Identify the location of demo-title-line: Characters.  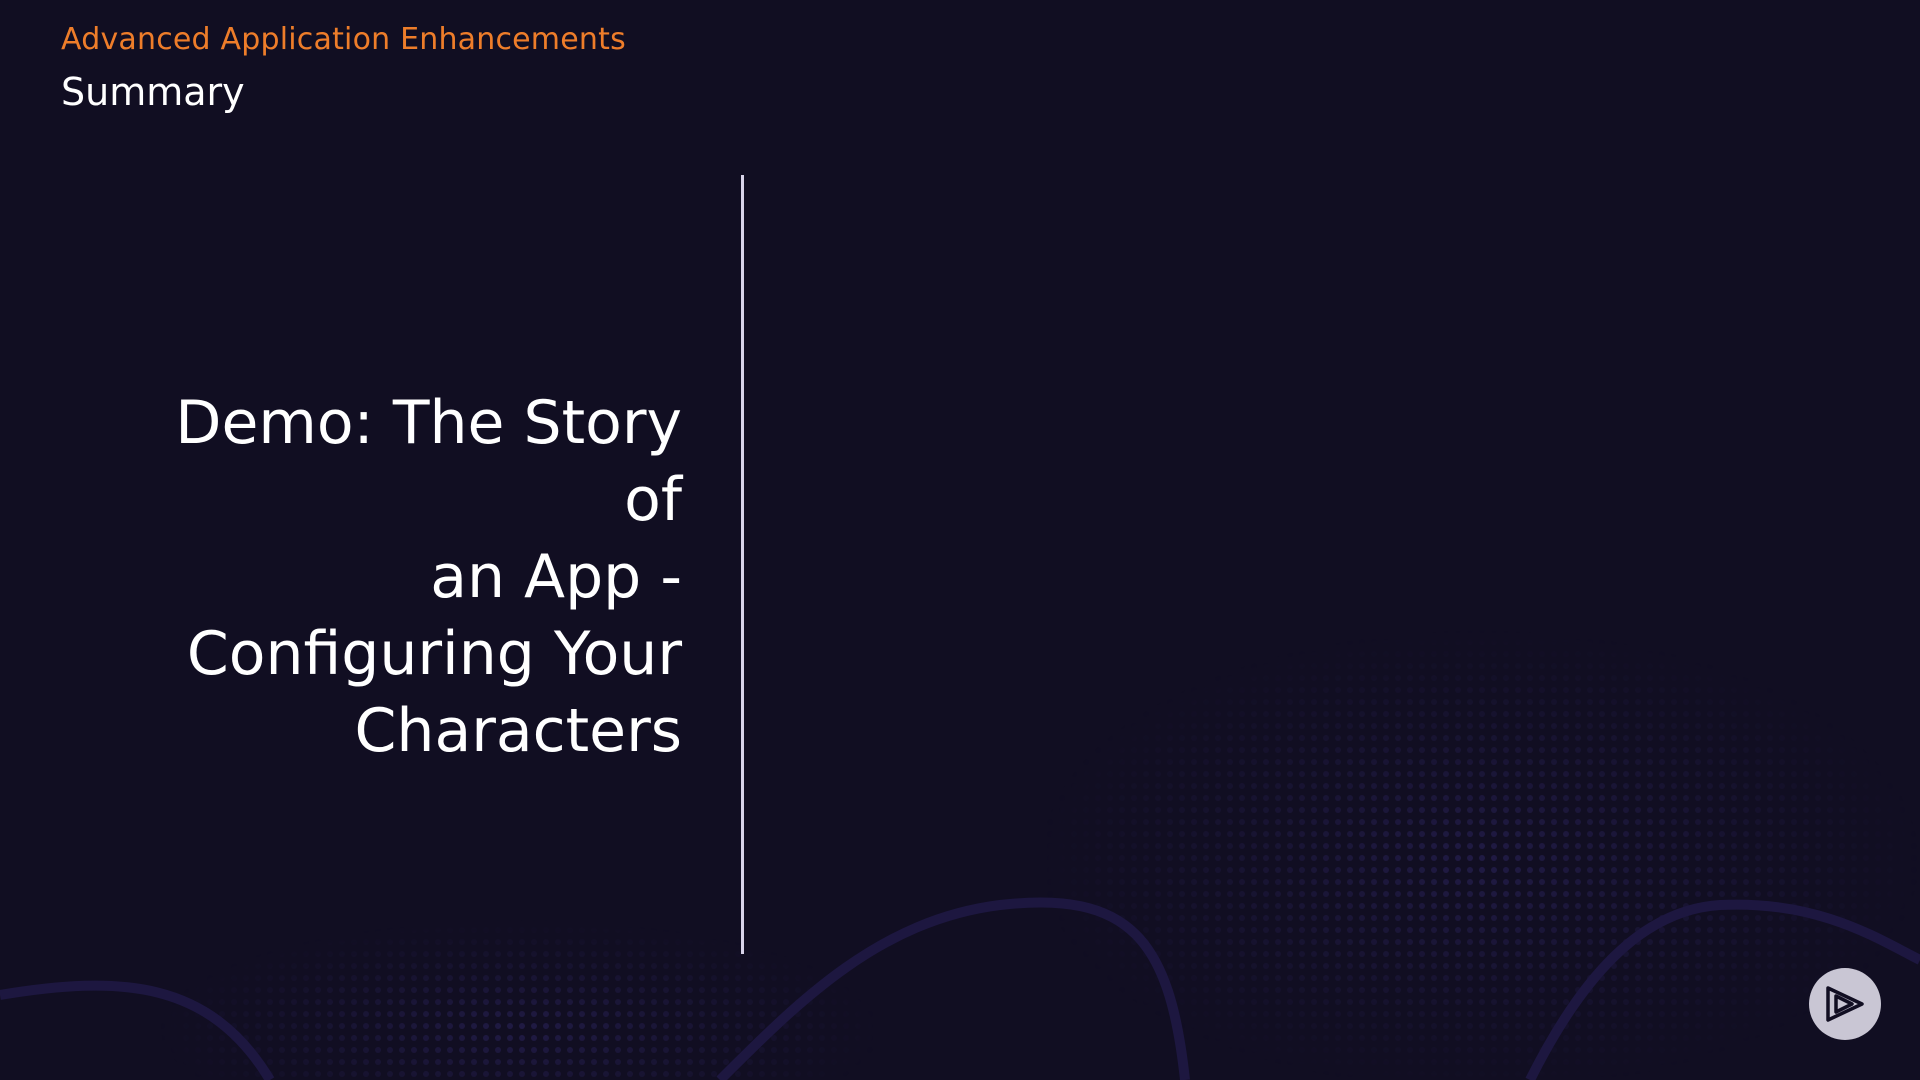
(518, 731).